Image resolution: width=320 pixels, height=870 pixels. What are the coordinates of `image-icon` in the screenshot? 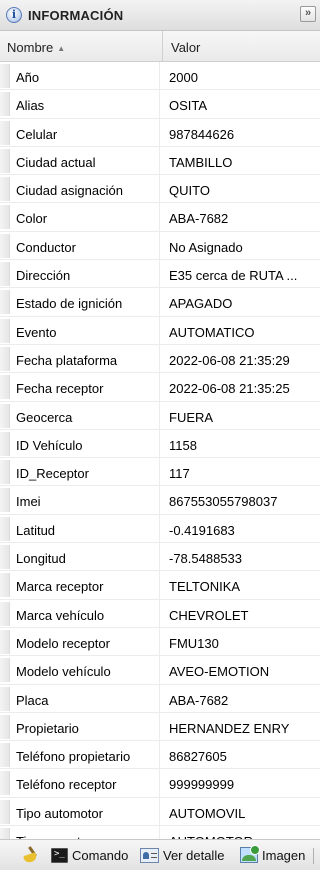 It's located at (250, 854).